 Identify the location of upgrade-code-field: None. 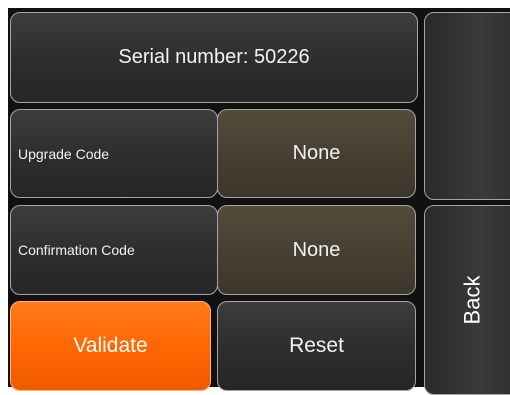
(316, 153).